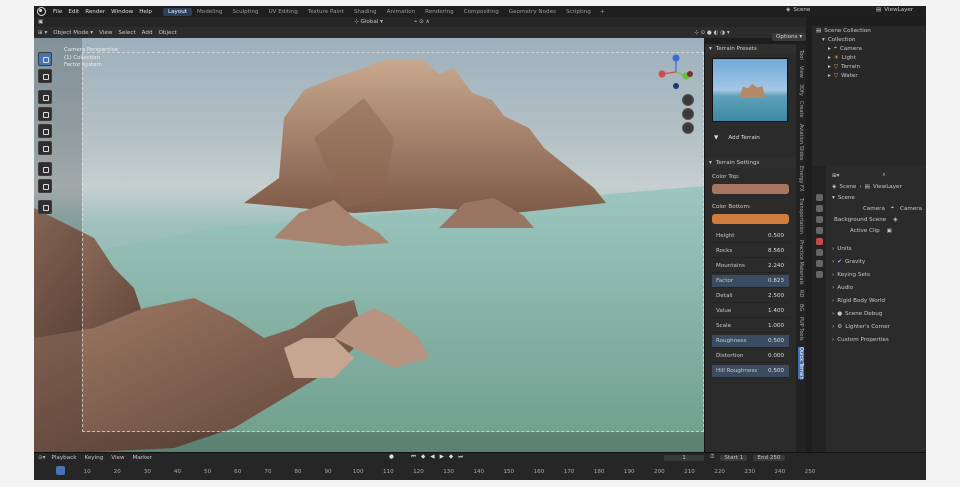  I want to click on camera-field: Camera ⌖ Camera, so click(877, 208).